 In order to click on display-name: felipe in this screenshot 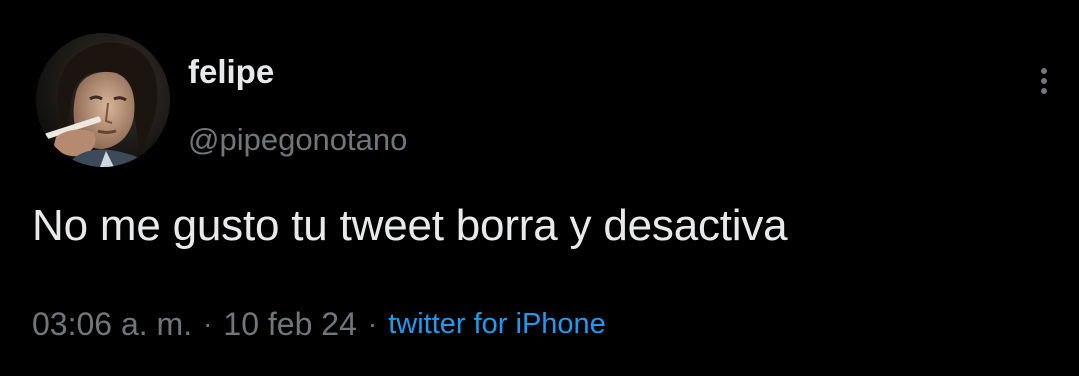, I will do `click(231, 72)`.